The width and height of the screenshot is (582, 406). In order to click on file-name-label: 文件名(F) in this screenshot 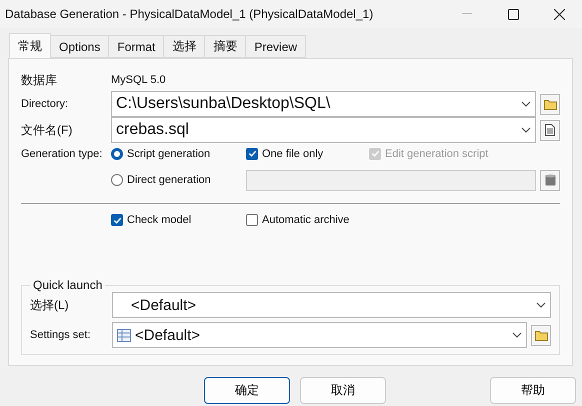, I will do `click(47, 130)`.